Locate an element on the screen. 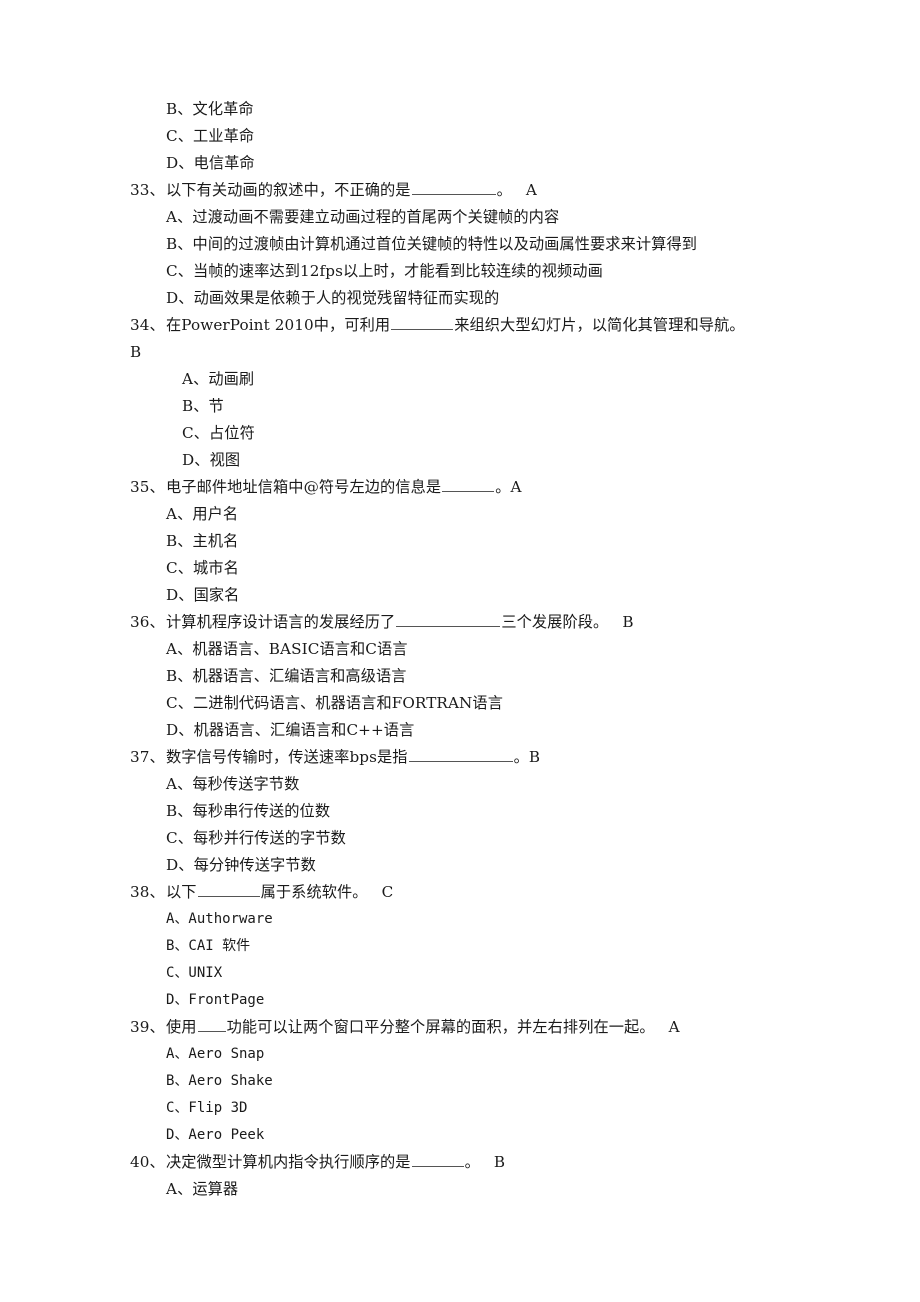 The image size is (920, 1302). list-item: B、文化革命 is located at coordinates (210, 109).